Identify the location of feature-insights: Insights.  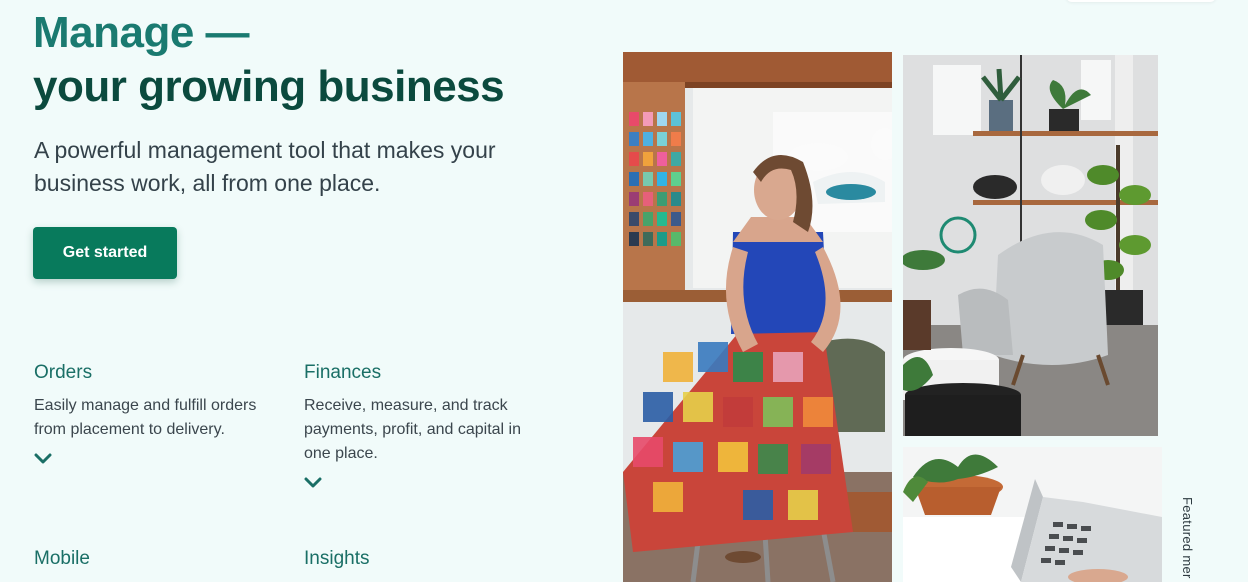
(424, 559).